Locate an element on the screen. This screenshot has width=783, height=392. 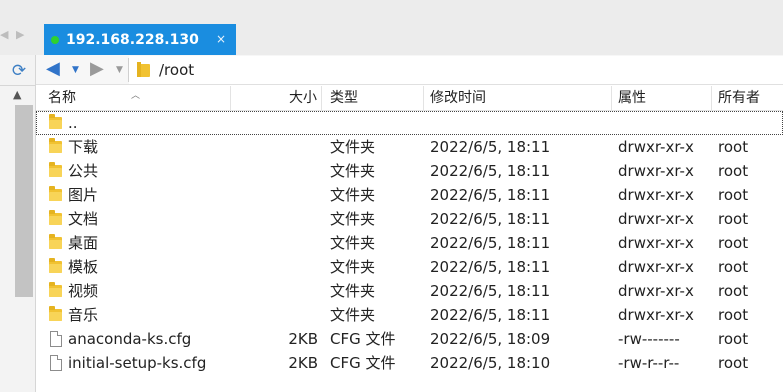
divider is located at coordinates (18, 85).